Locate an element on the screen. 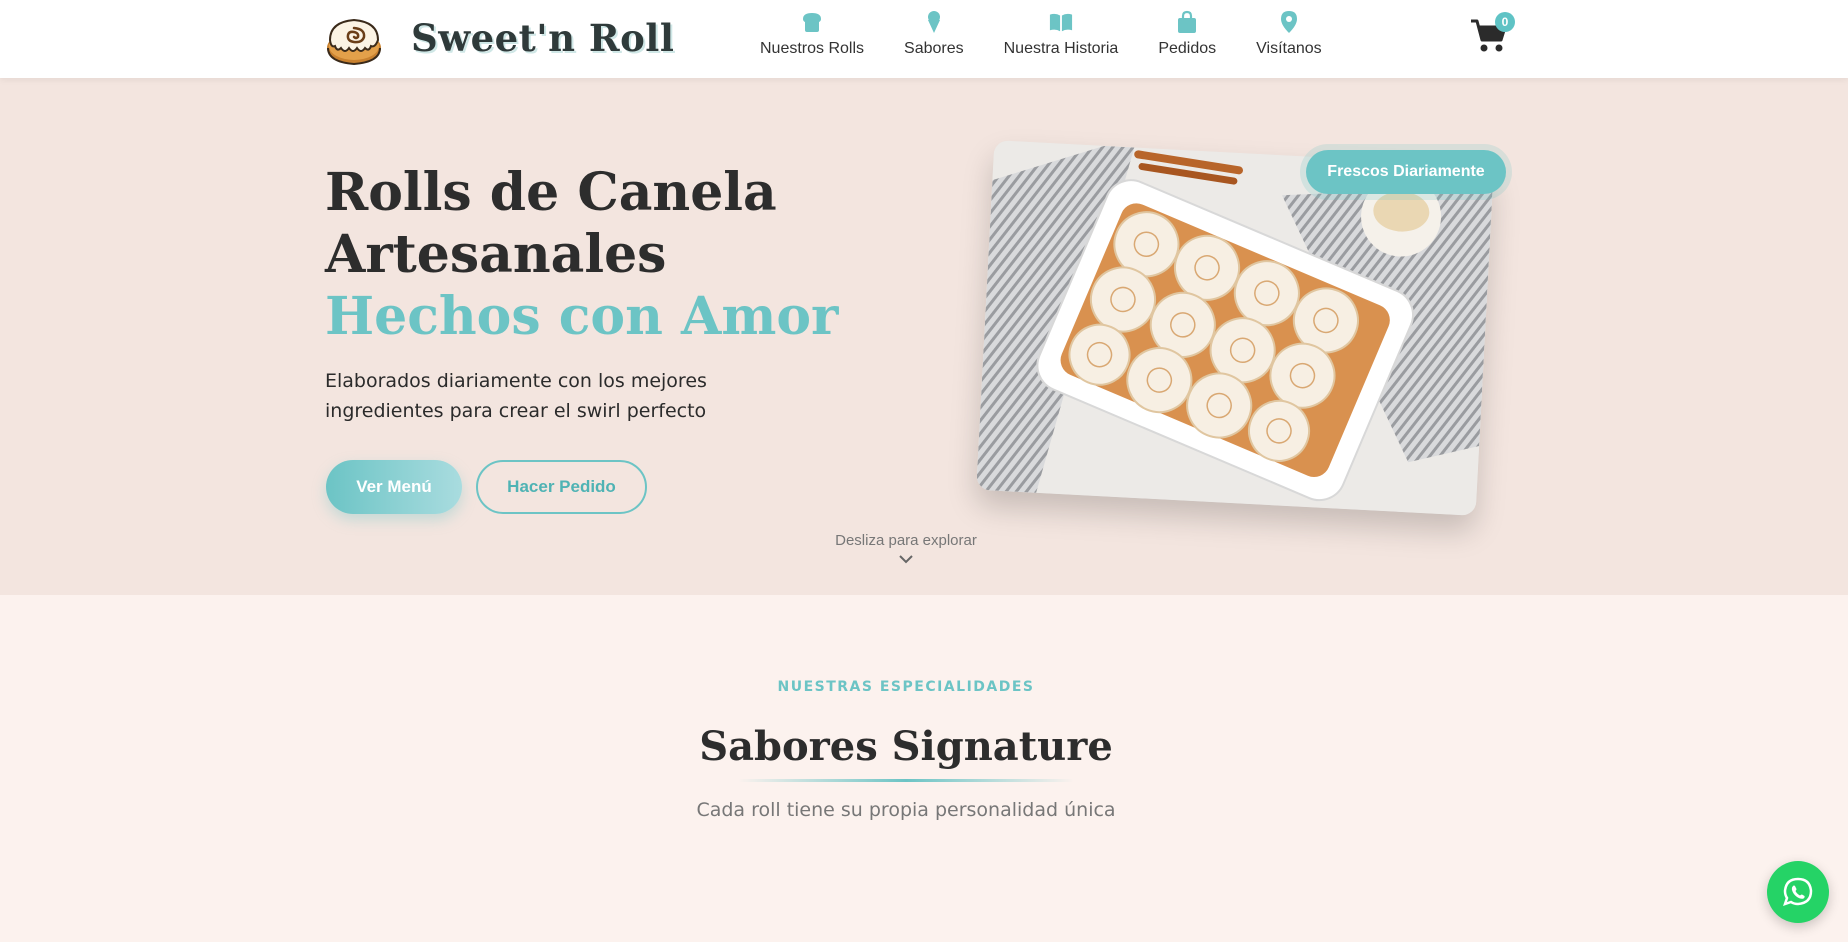 The width and height of the screenshot is (1848, 942). brand-name: Sweet'n Roll is located at coordinates (543, 38).